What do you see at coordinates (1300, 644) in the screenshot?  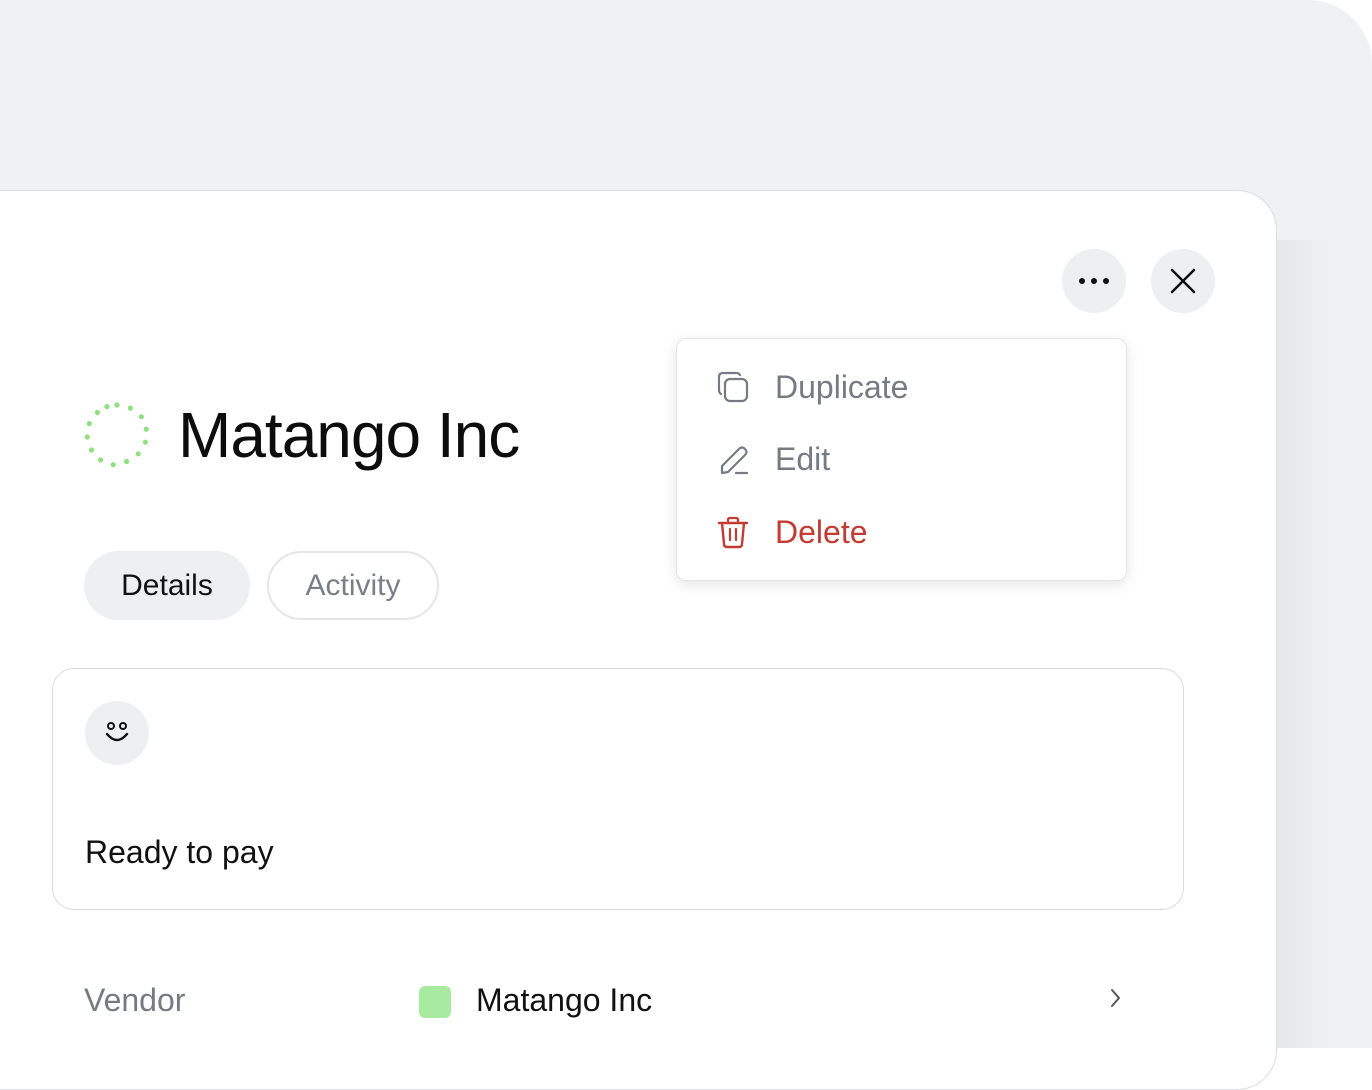 I see `panel-shadow` at bounding box center [1300, 644].